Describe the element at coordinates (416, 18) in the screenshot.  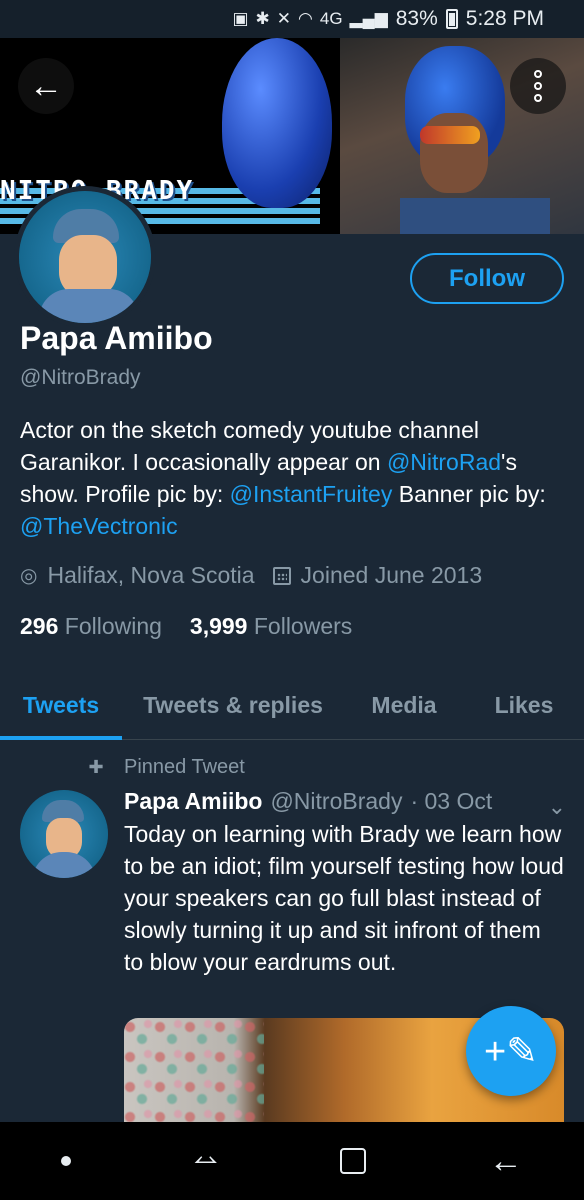
I see `battery-percent: 83%` at that location.